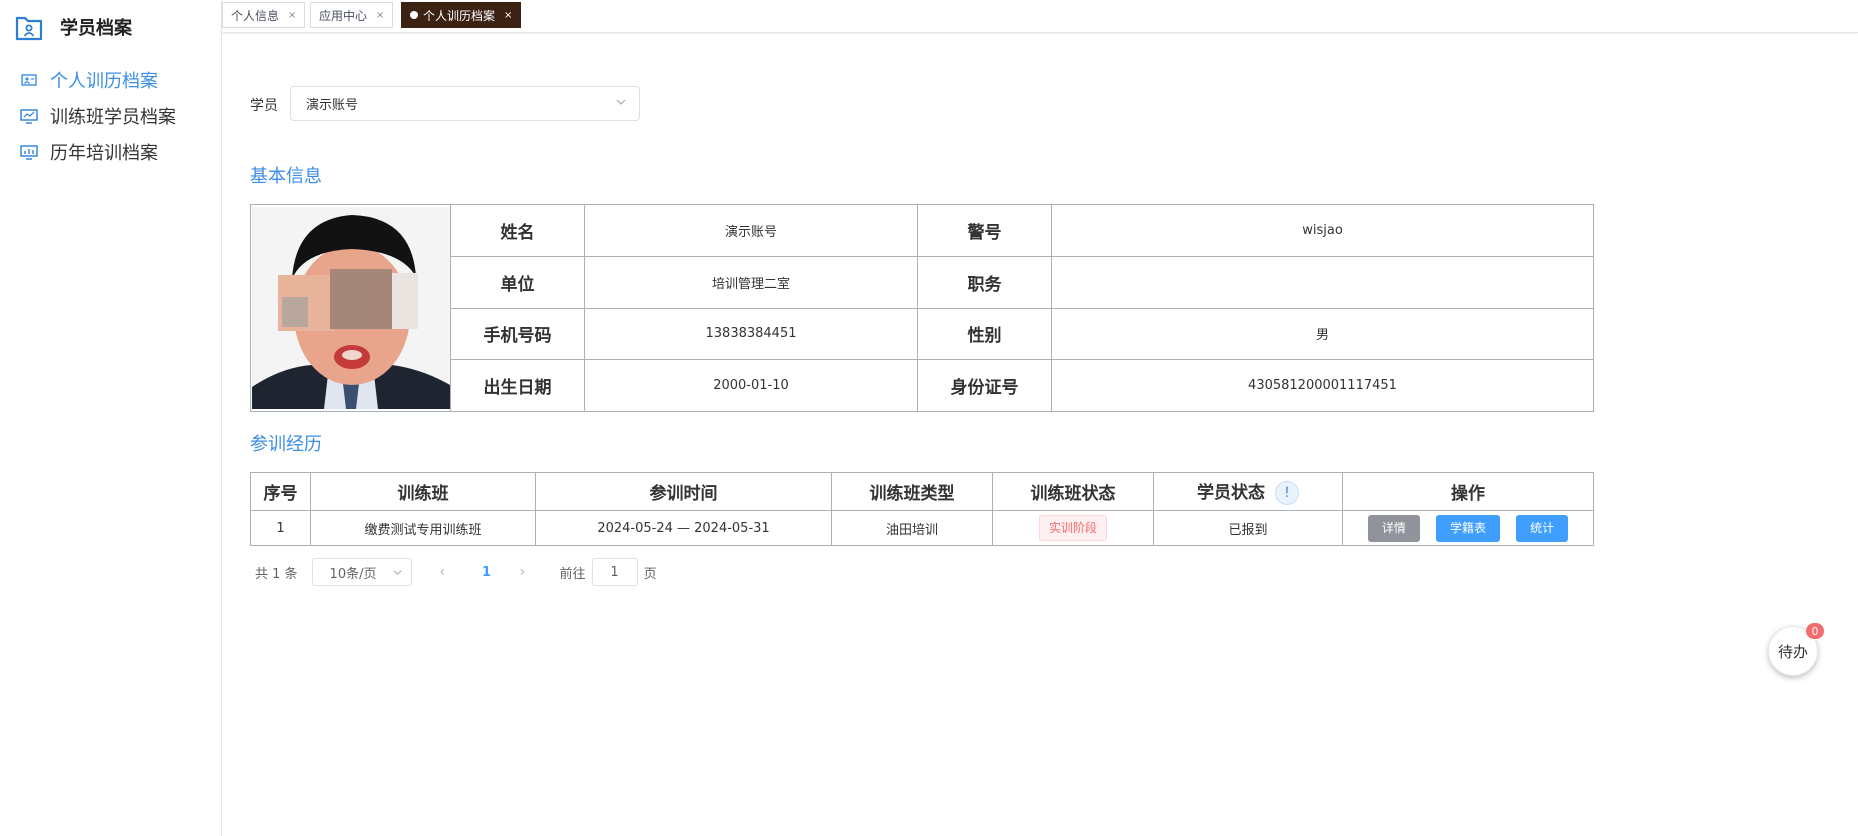 The image size is (1858, 836). What do you see at coordinates (1322, 282) in the screenshot?
I see `field-value` at bounding box center [1322, 282].